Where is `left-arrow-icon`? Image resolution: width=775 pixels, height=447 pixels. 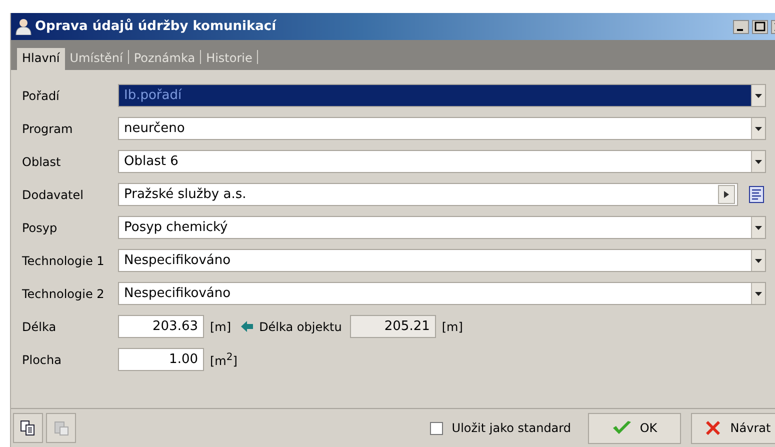 left-arrow-icon is located at coordinates (247, 326).